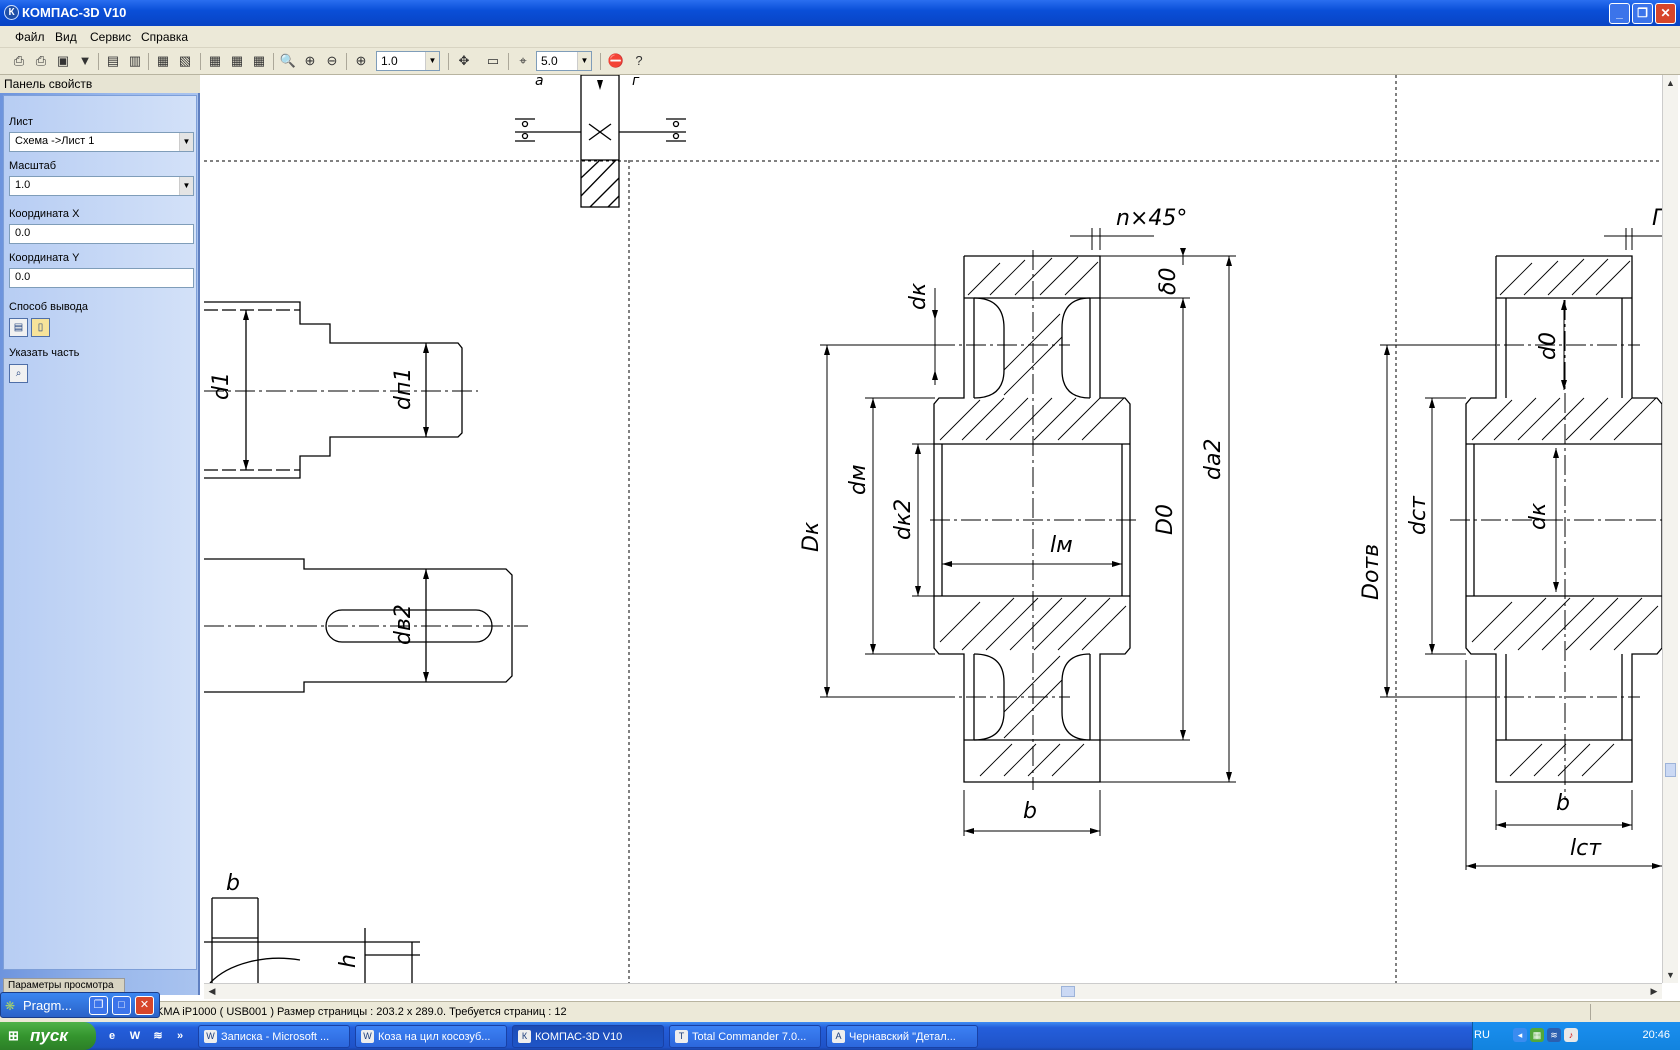 This screenshot has width=1680, height=1050. Describe the element at coordinates (539, 82) in the screenshot. I see `label-a: a` at that location.